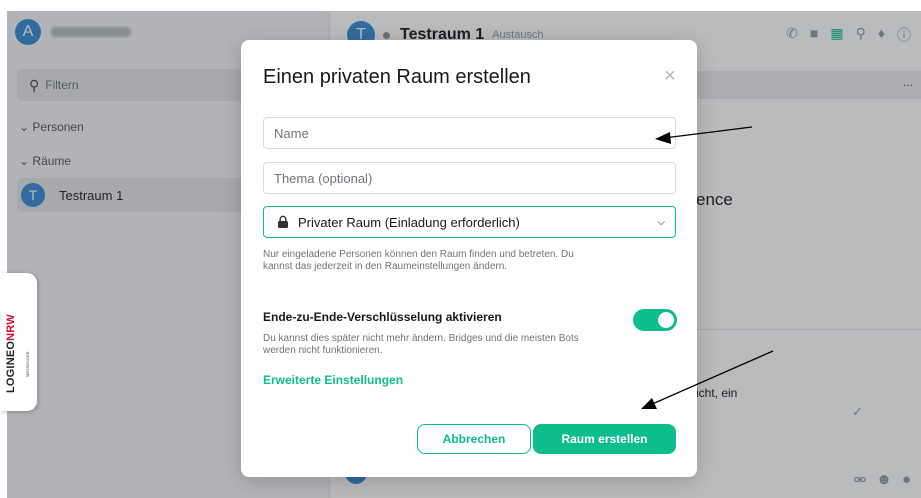 This screenshot has height=498, width=921. I want to click on visibility-select: Privater Raum (Einladung erforderlich) ⌵, so click(469, 222).